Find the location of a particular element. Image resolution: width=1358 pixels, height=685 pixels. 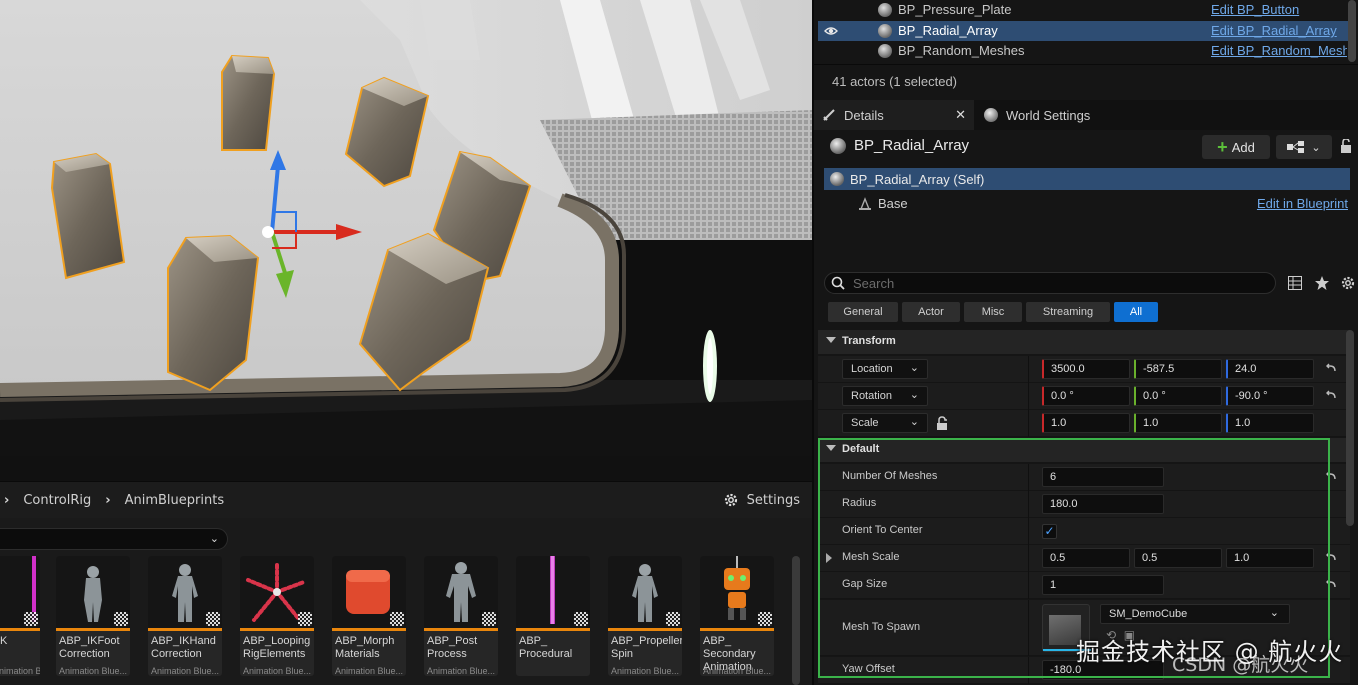

tab-world-settings-label: World Settings is located at coordinates (1048, 115).